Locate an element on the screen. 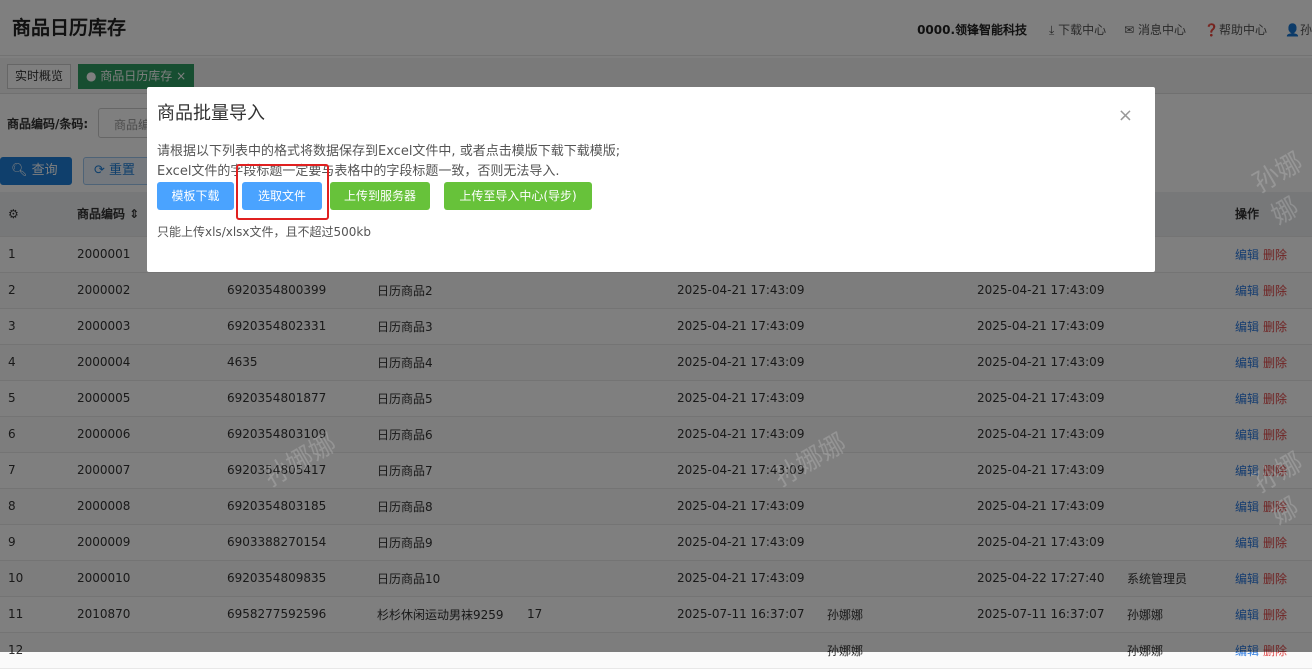 The image size is (1312, 669). close-icon: × is located at coordinates (1125, 115).